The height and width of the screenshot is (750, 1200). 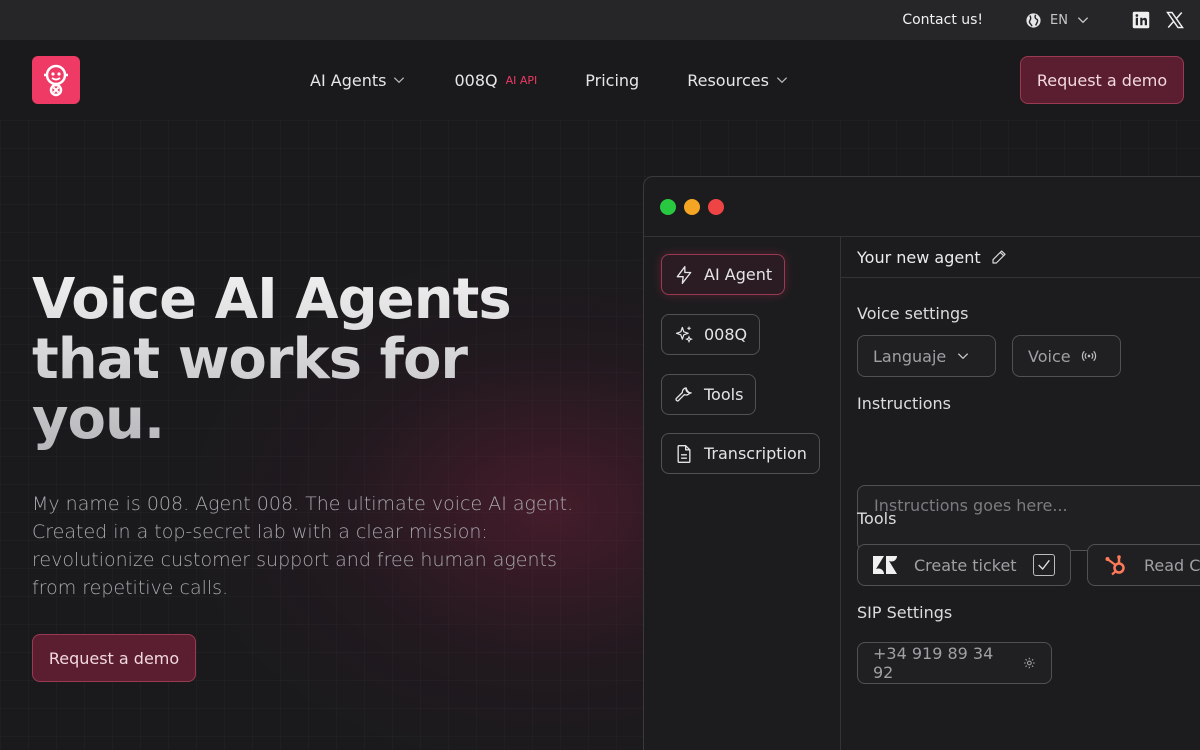 What do you see at coordinates (98, 419) in the screenshot?
I see `hero-title-line: you.` at bounding box center [98, 419].